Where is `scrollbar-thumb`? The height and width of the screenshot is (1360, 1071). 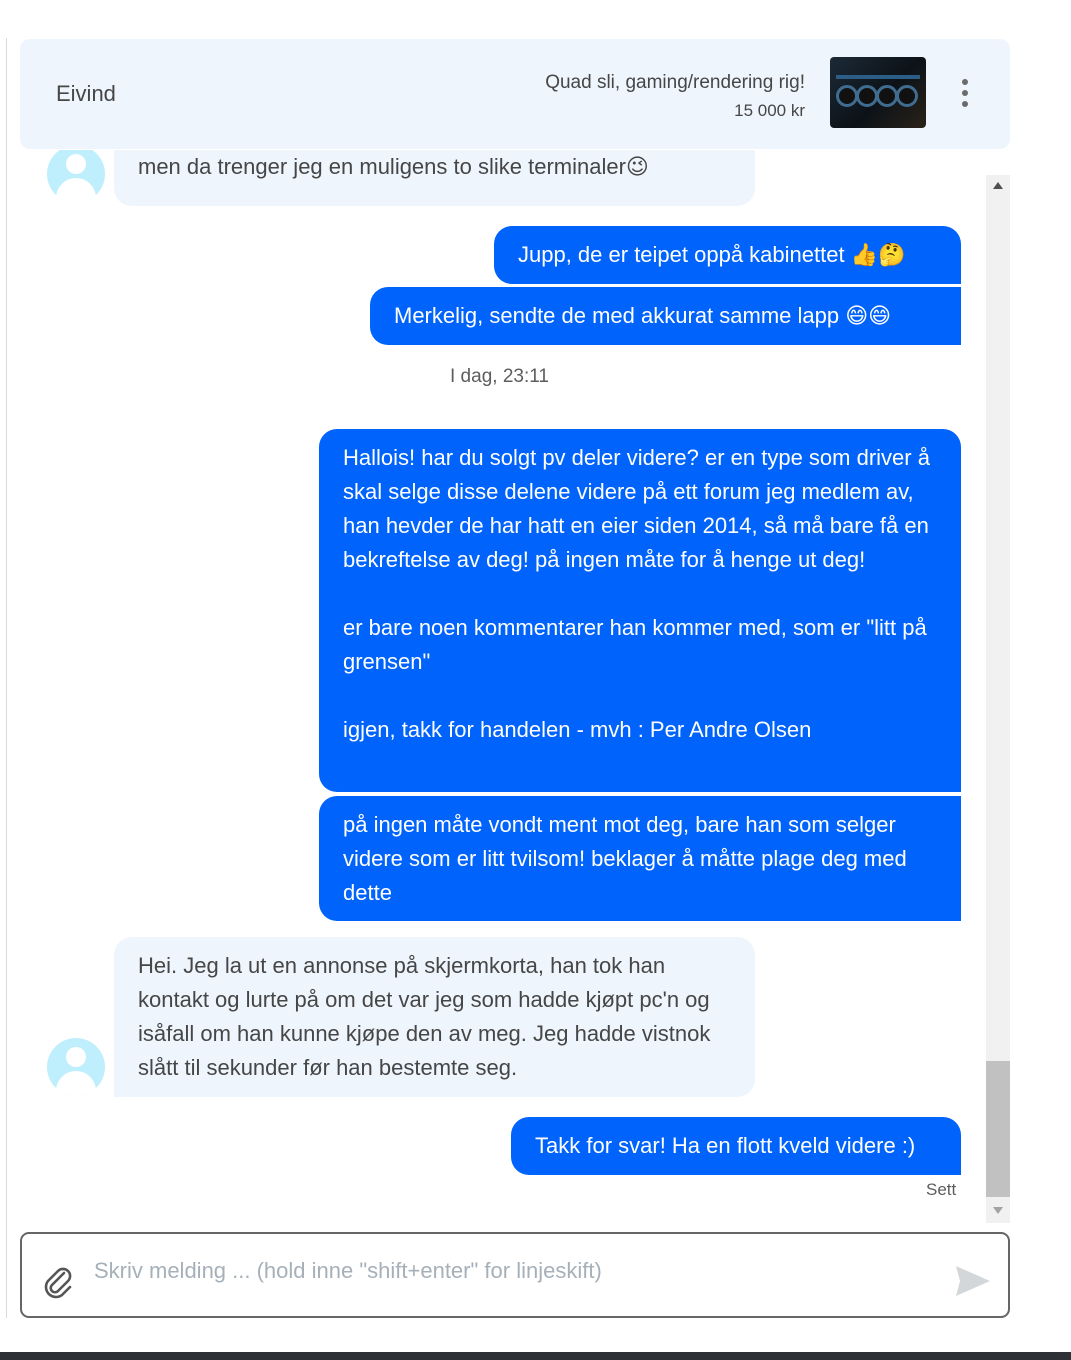
scrollbar-thumb is located at coordinates (998, 1129).